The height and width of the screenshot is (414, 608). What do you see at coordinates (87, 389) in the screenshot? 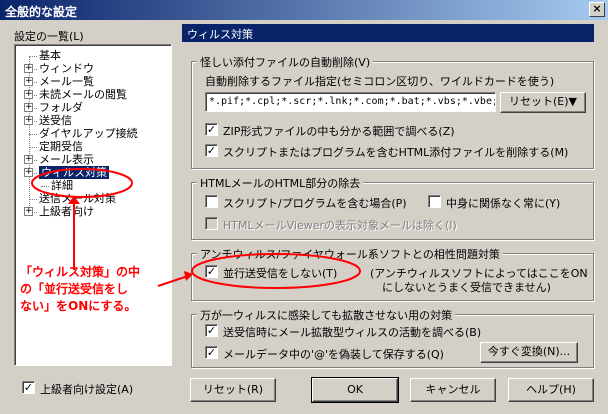
I see `advanced-settings-label: 上級者向け設定(A)` at bounding box center [87, 389].